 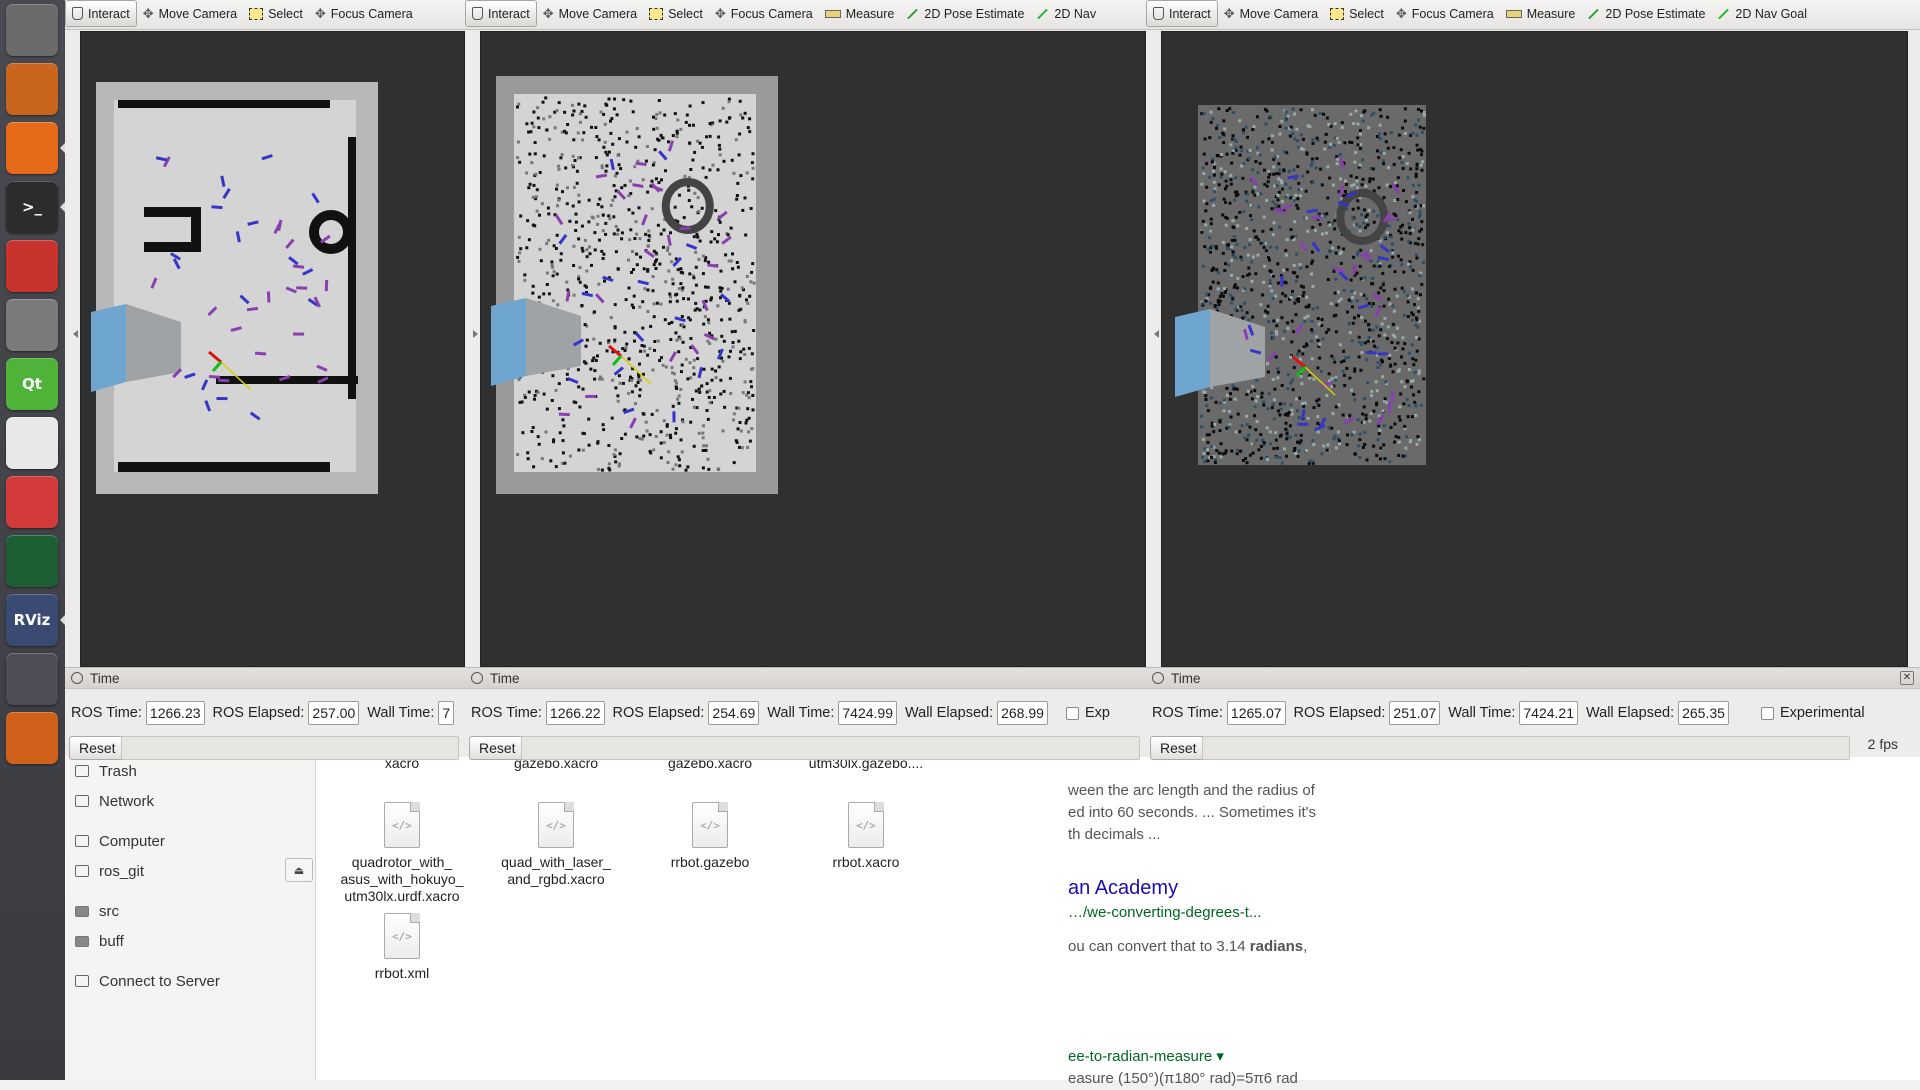 What do you see at coordinates (1146, 1057) in the screenshot?
I see `search-result-url: ee-to-radian-measure ▾` at bounding box center [1146, 1057].